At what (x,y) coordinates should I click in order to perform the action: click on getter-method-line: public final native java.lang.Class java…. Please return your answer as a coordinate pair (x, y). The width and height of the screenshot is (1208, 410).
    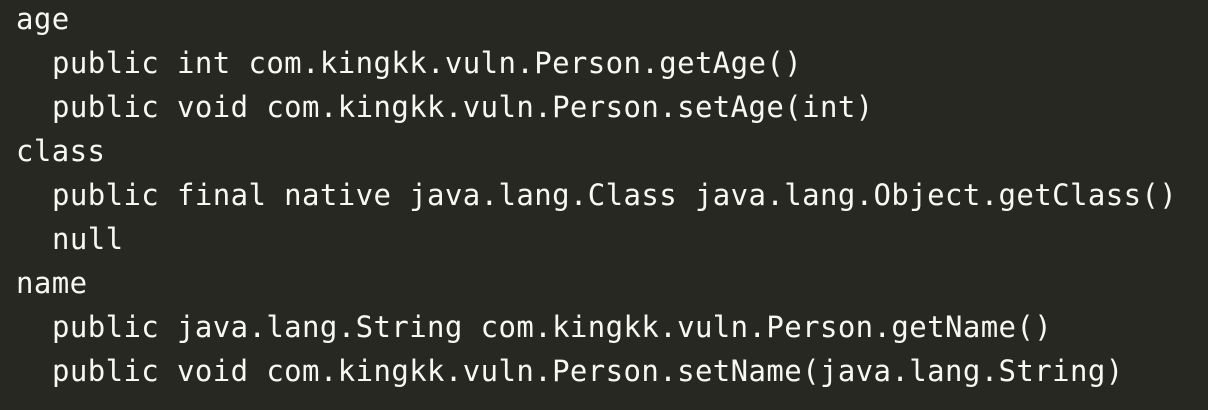
    Looking at the image, I should click on (615, 195).